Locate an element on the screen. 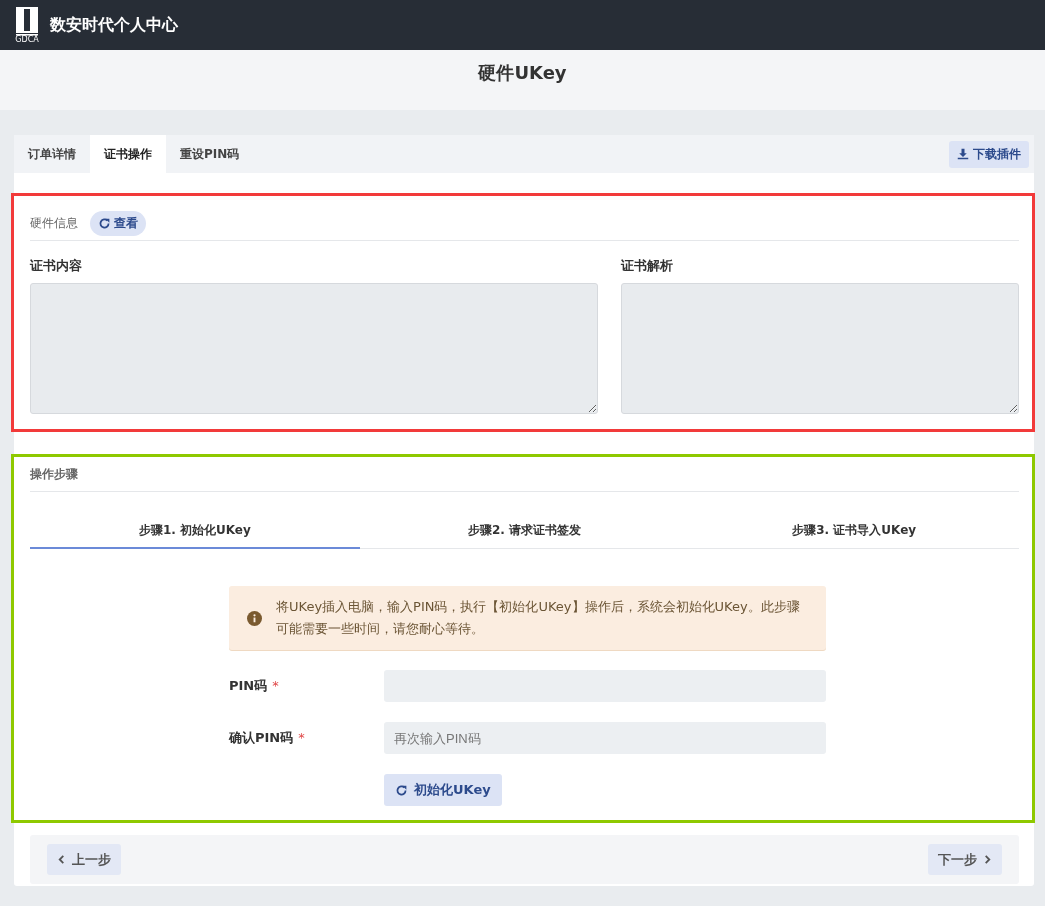 The height and width of the screenshot is (906, 1045). chevron-left-icon is located at coordinates (61, 859).